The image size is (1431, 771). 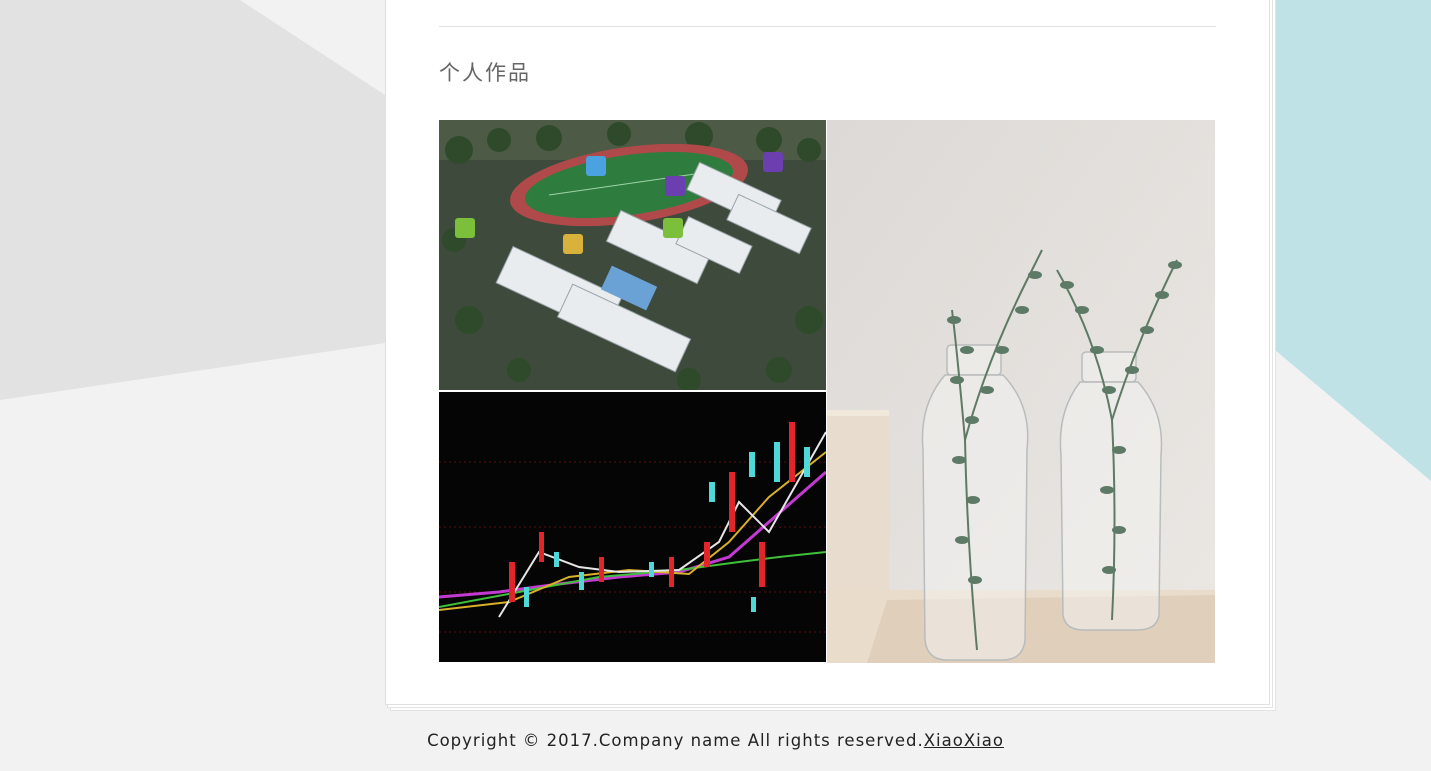 What do you see at coordinates (485, 73) in the screenshot?
I see `section-title: 个人作品` at bounding box center [485, 73].